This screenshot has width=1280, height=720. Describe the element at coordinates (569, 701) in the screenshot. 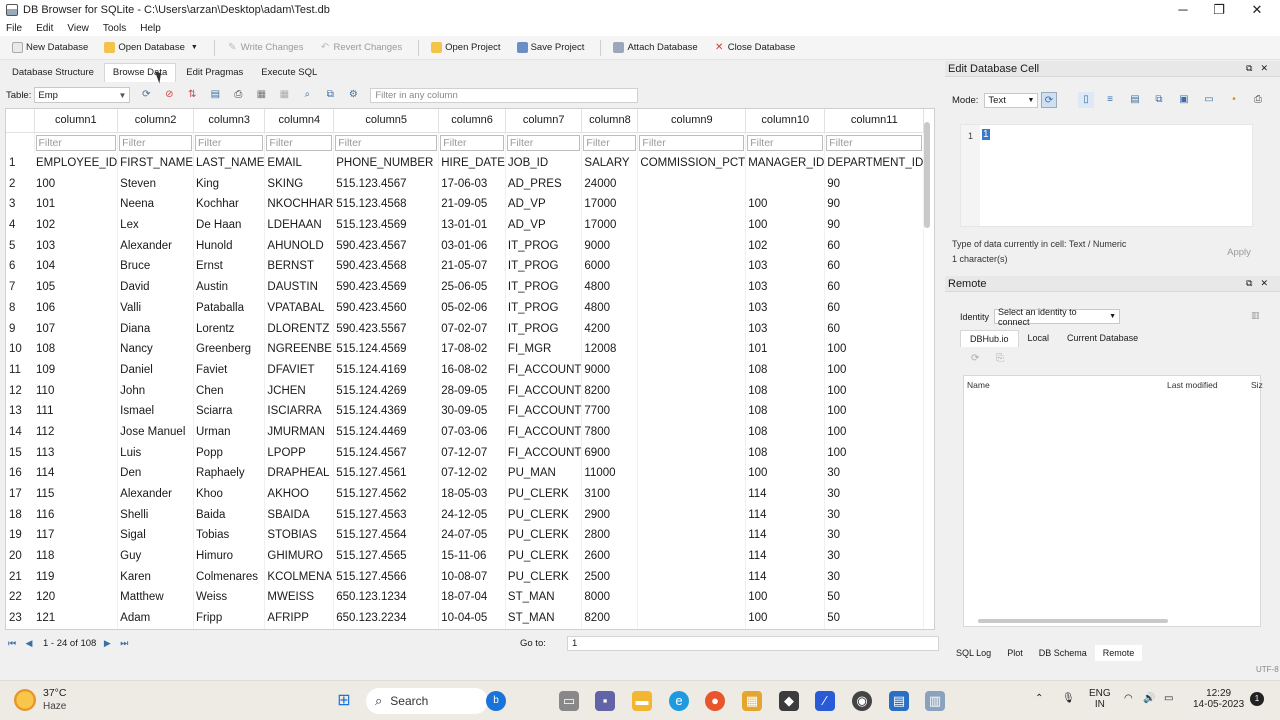

I see `task-view-icon: ▭` at that location.